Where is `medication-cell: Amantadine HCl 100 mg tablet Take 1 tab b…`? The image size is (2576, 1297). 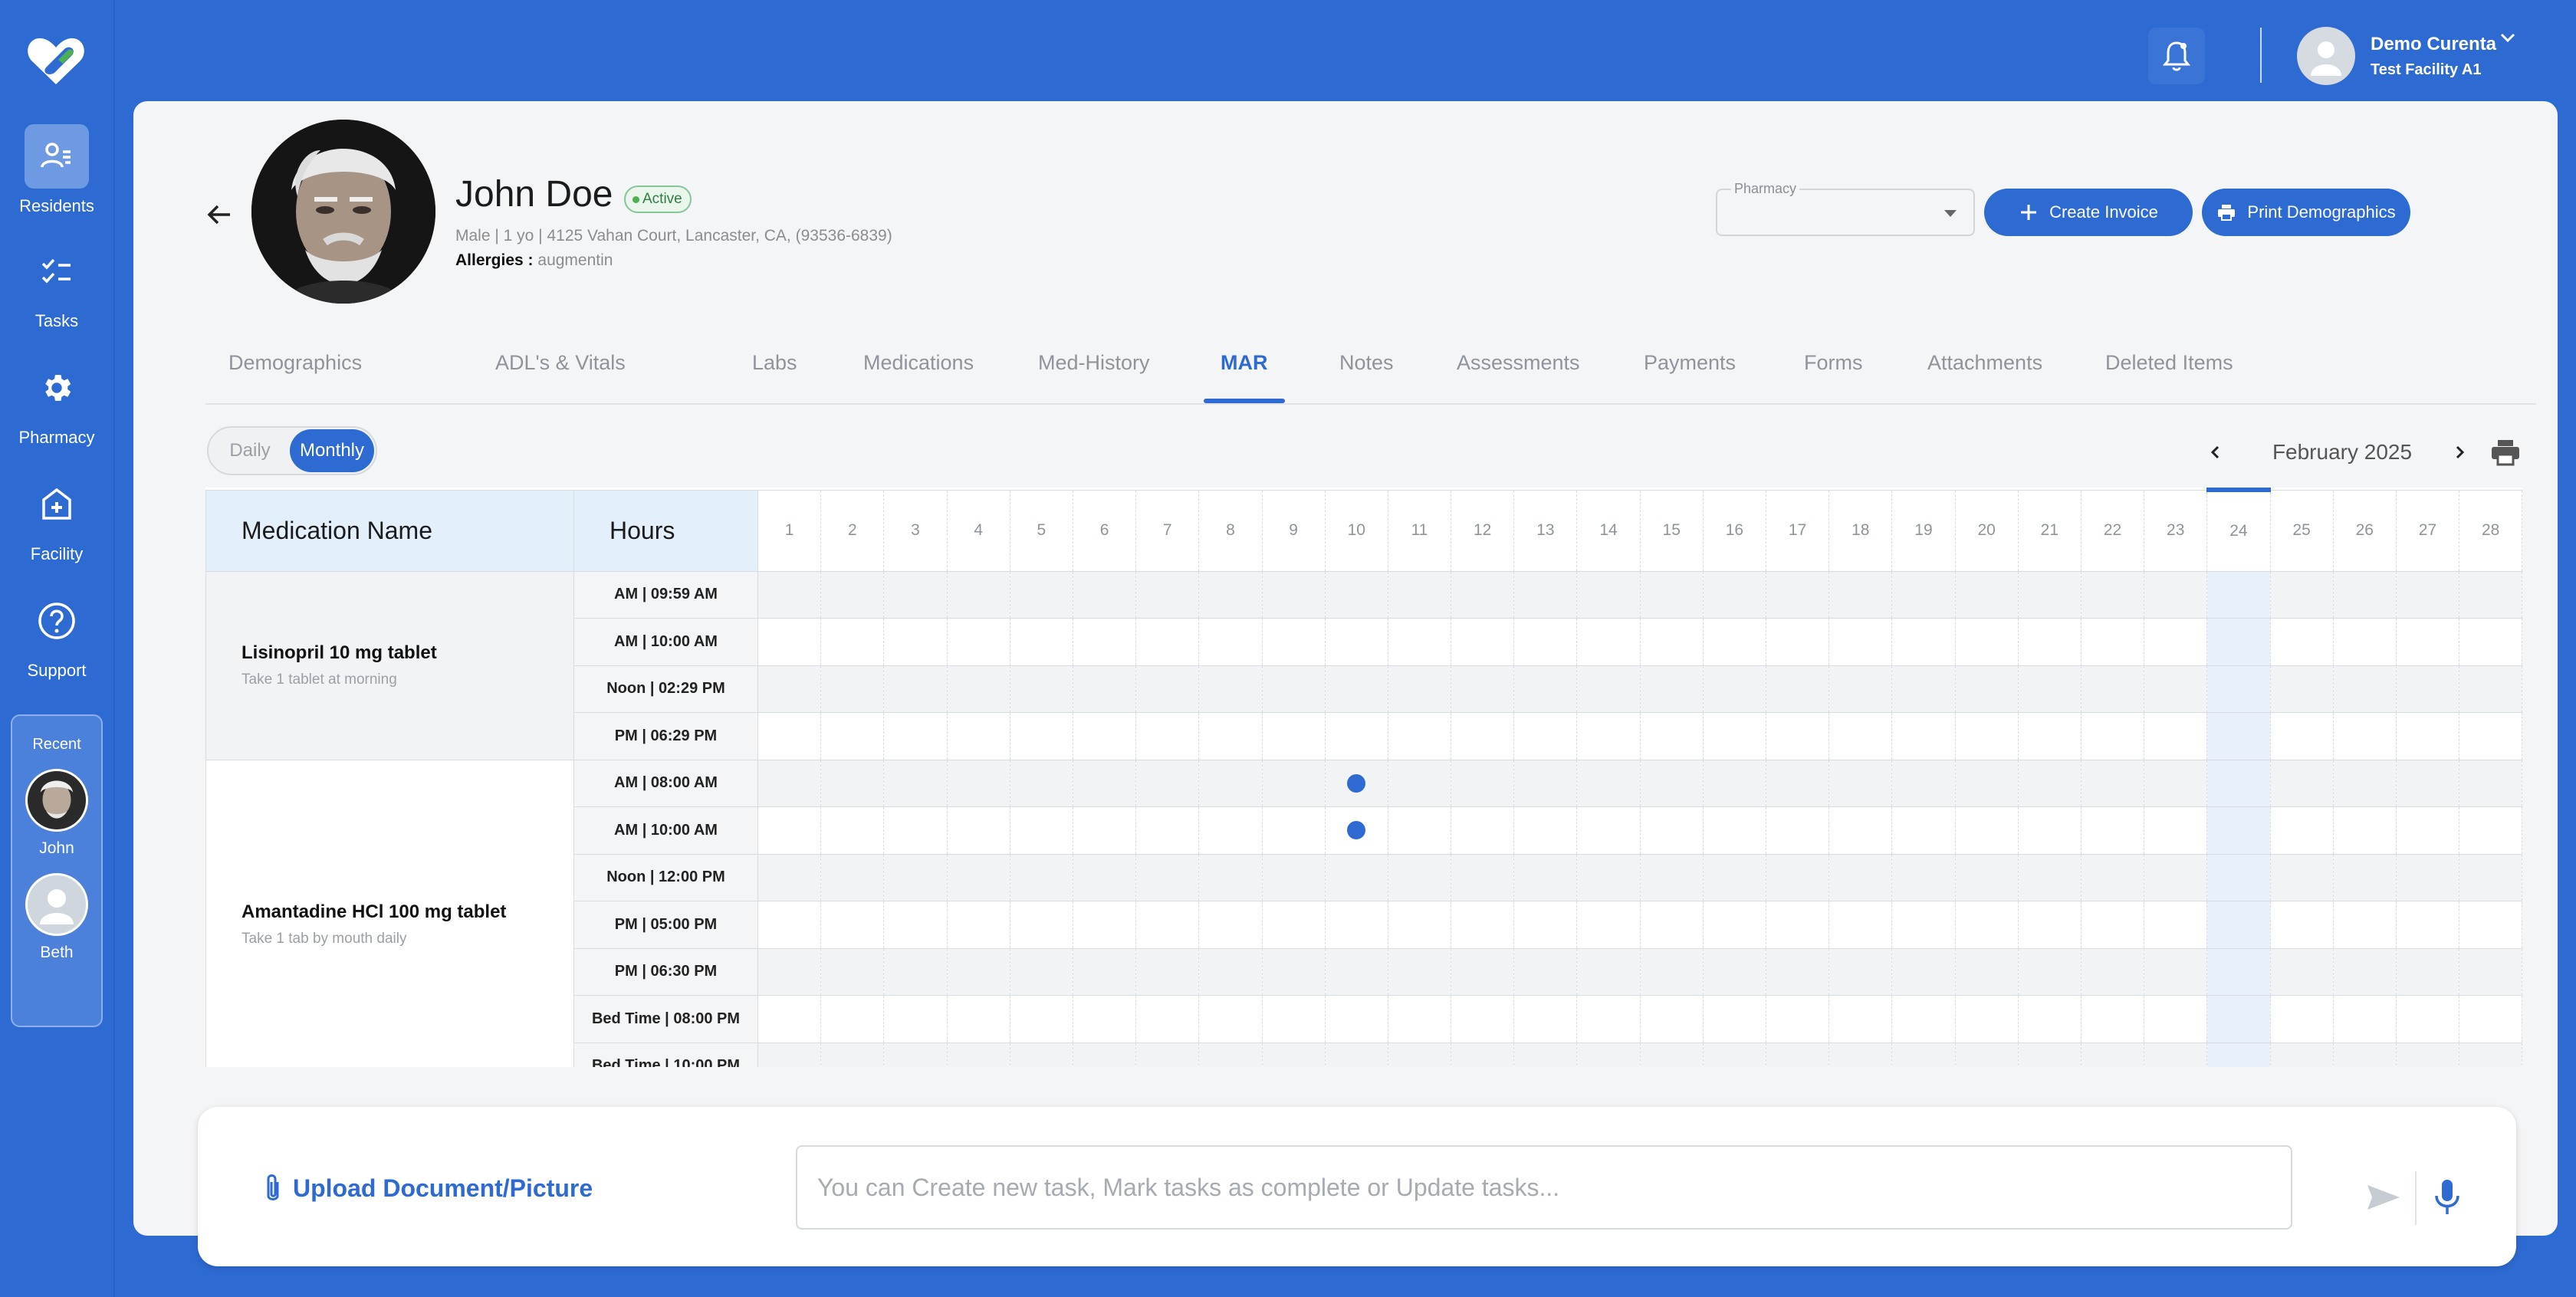
medication-cell: Amantadine HCl 100 mg tablet Take 1 tab b… is located at coordinates (389, 913).